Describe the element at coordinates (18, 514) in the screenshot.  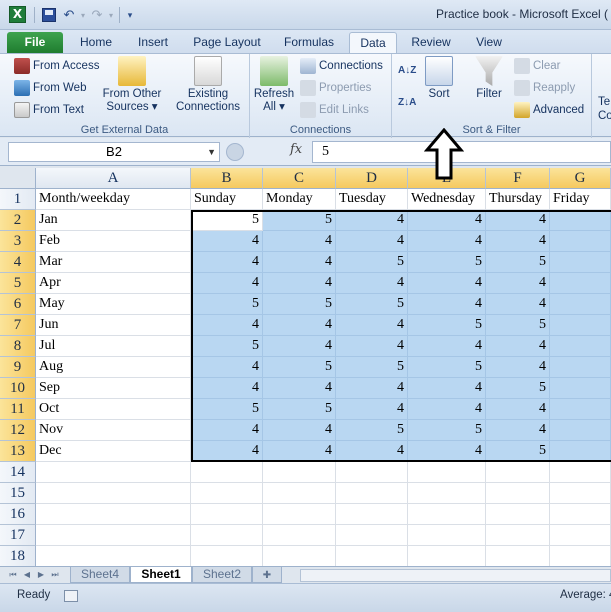
I see `row-header-16: 16` at that location.